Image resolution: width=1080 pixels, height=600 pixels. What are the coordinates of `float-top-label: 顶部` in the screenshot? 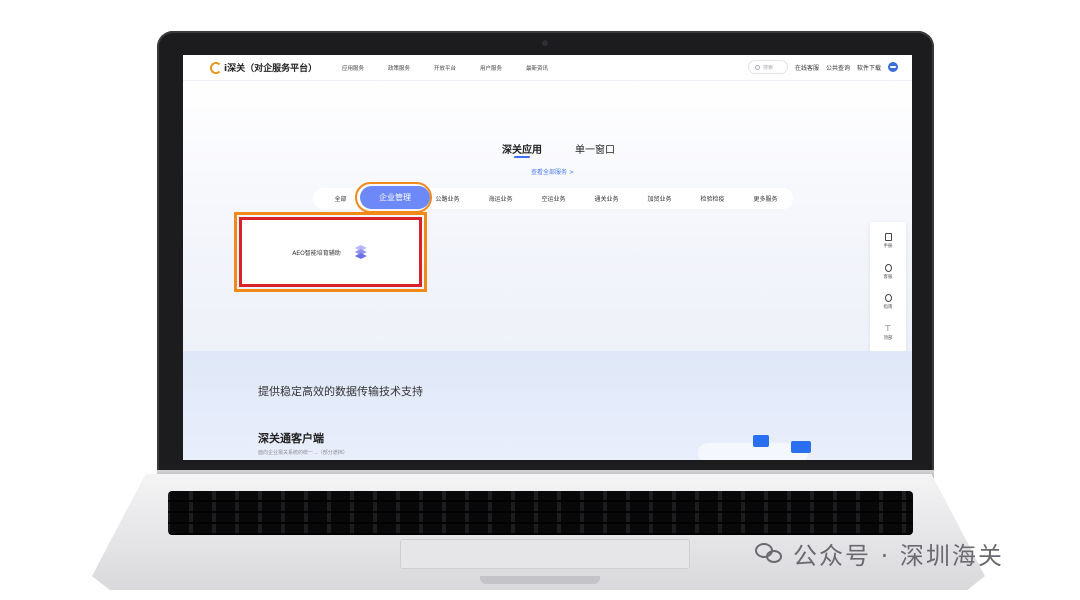 It's located at (888, 338).